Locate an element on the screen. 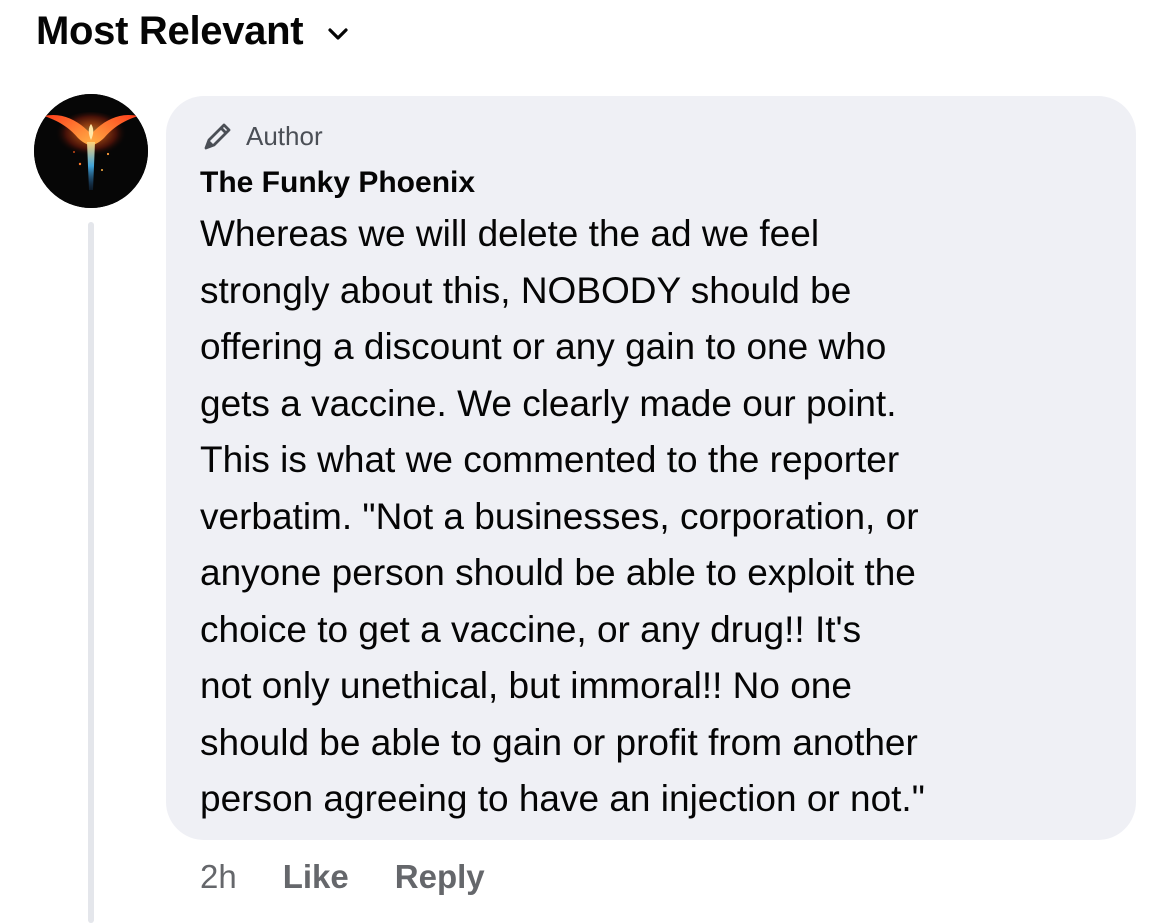  comment-timestamp: 2h is located at coordinates (218, 877).